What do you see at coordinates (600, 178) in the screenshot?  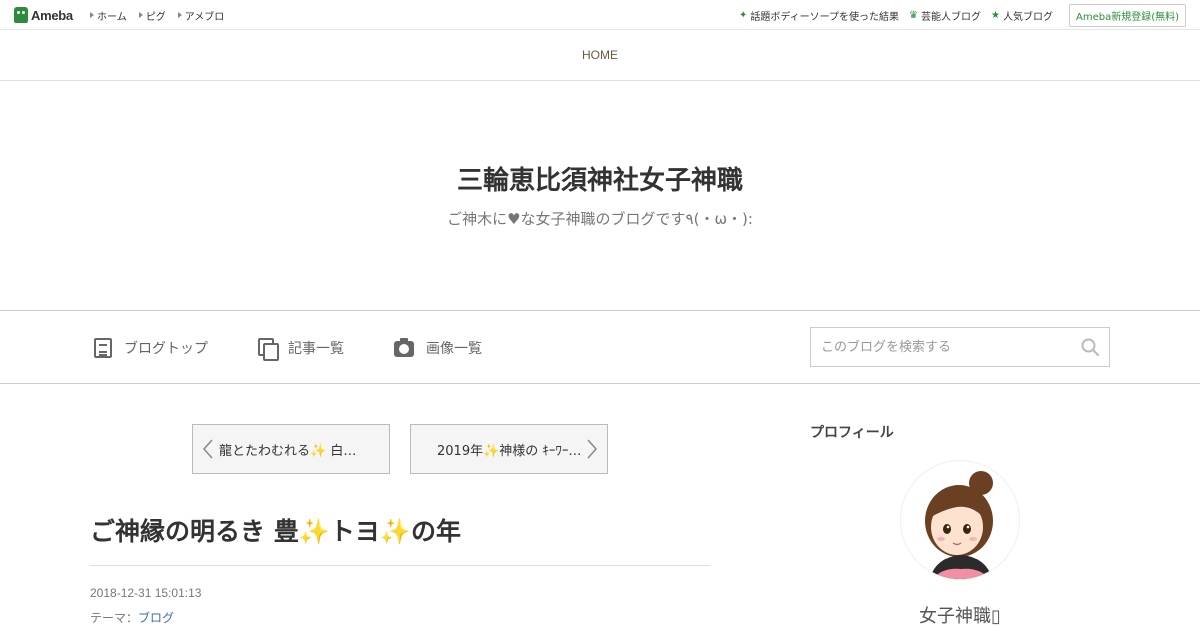 I see `blog-title: 三輪恵比須神社女子神職` at bounding box center [600, 178].